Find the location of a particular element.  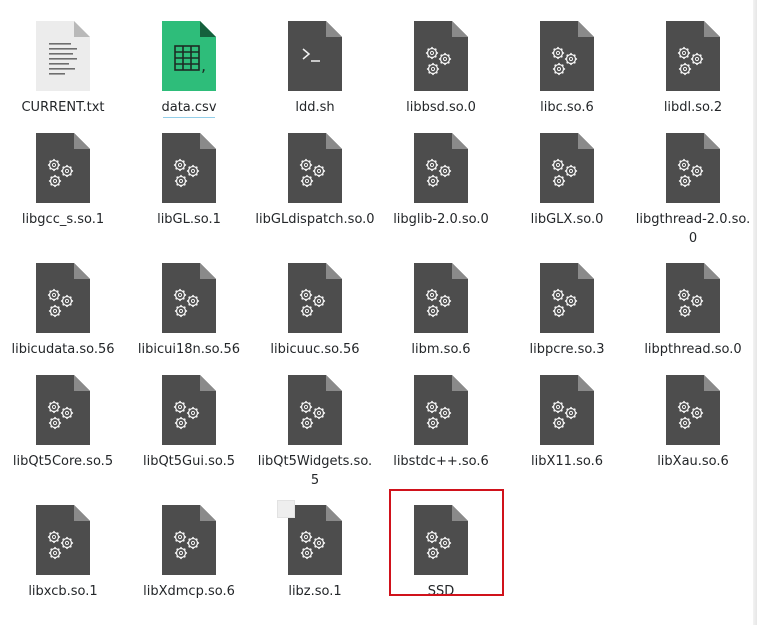

file-name-label: libgcc_s.so.1 is located at coordinates (63, 219).